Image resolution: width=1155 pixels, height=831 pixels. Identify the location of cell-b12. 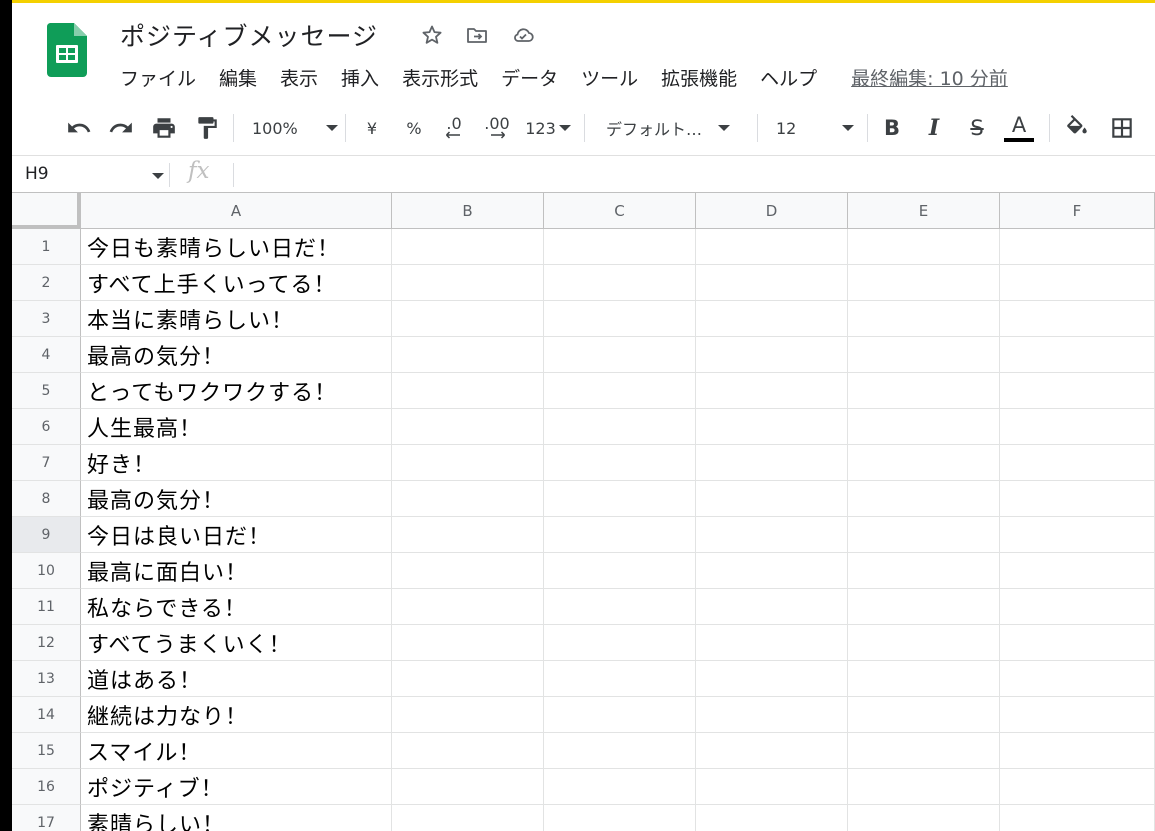
(468, 643).